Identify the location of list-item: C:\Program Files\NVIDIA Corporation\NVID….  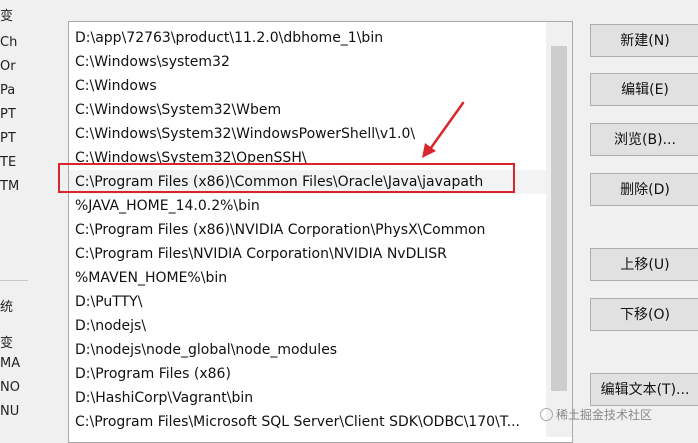
(309, 254).